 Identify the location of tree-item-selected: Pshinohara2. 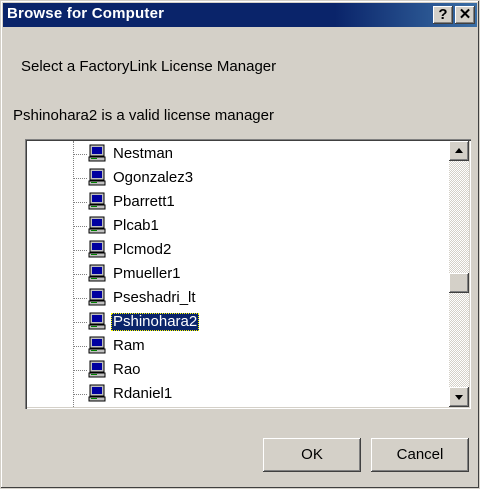
(263, 322).